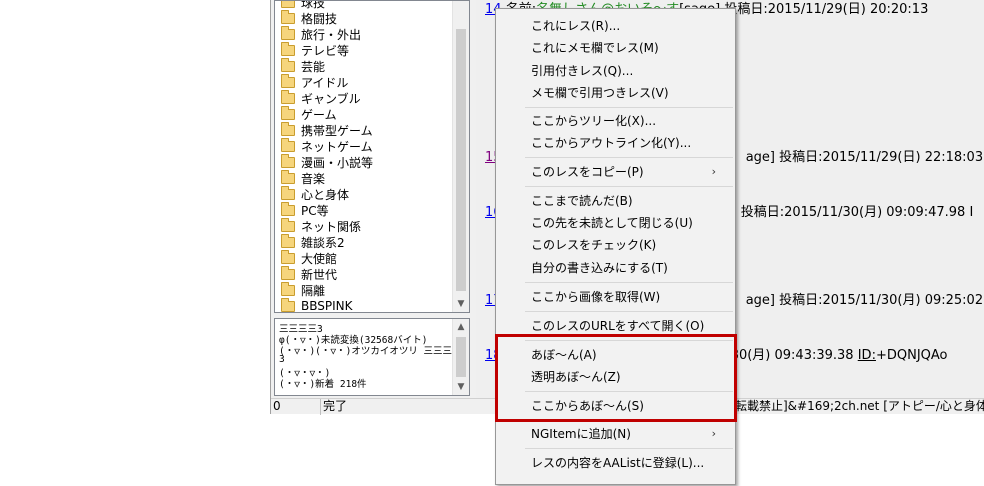 The width and height of the screenshot is (984, 486). I want to click on poster-id: +DQNJQAo, so click(911, 355).